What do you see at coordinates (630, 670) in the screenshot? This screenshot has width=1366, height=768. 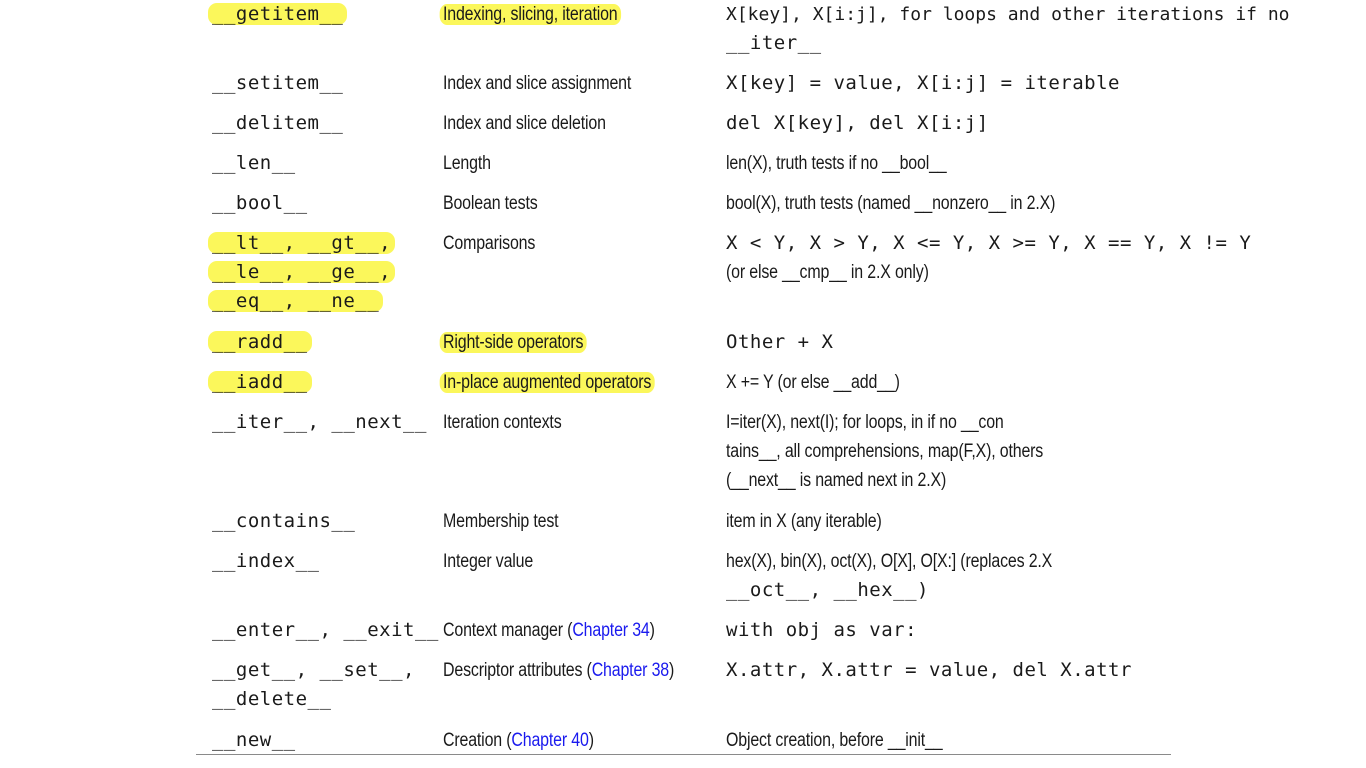 I see `chapter-link: Chapter 38` at bounding box center [630, 670].